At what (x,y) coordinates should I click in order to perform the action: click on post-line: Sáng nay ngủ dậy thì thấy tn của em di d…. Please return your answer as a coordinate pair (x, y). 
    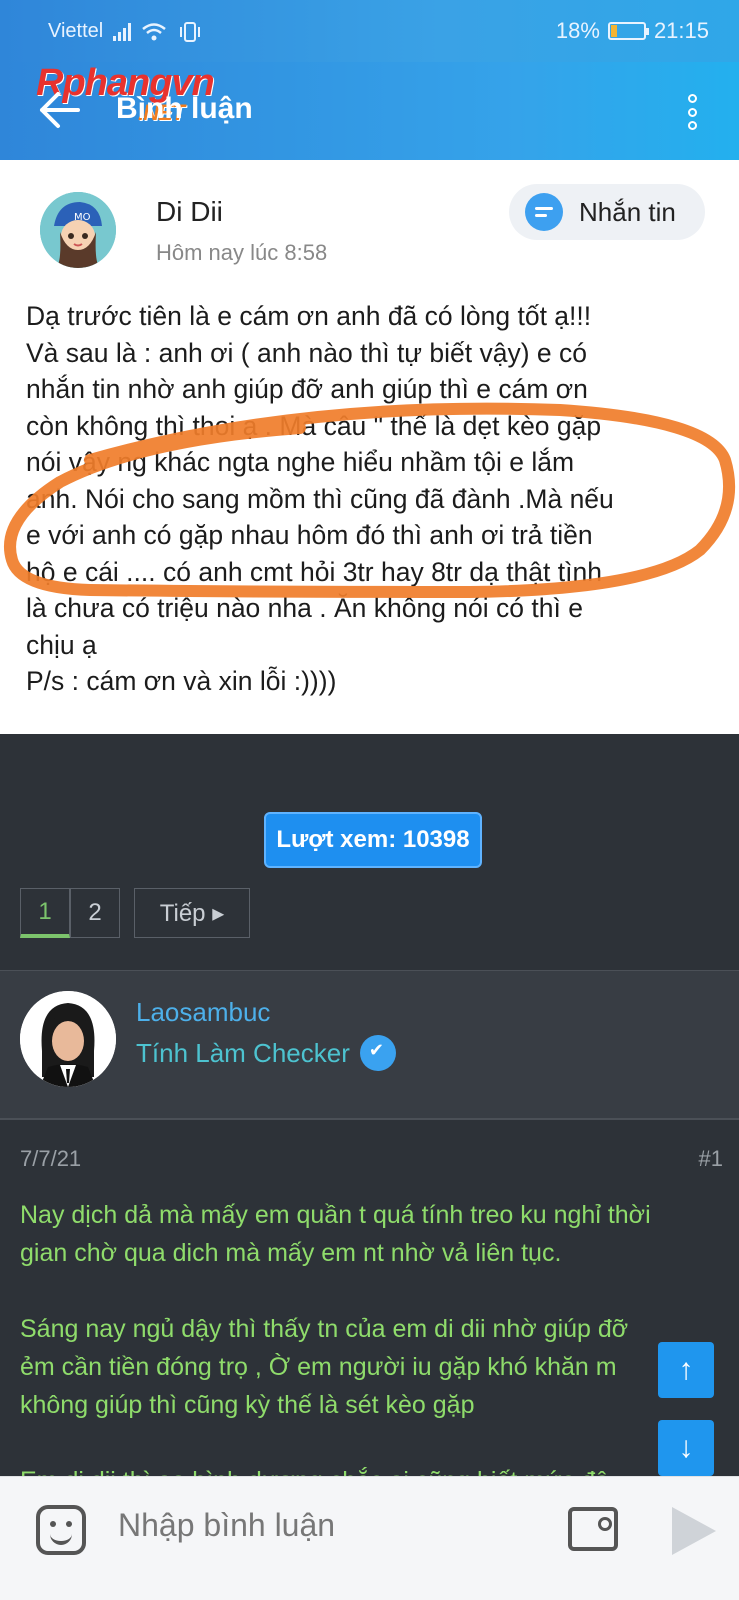
    Looking at the image, I should click on (324, 1329).